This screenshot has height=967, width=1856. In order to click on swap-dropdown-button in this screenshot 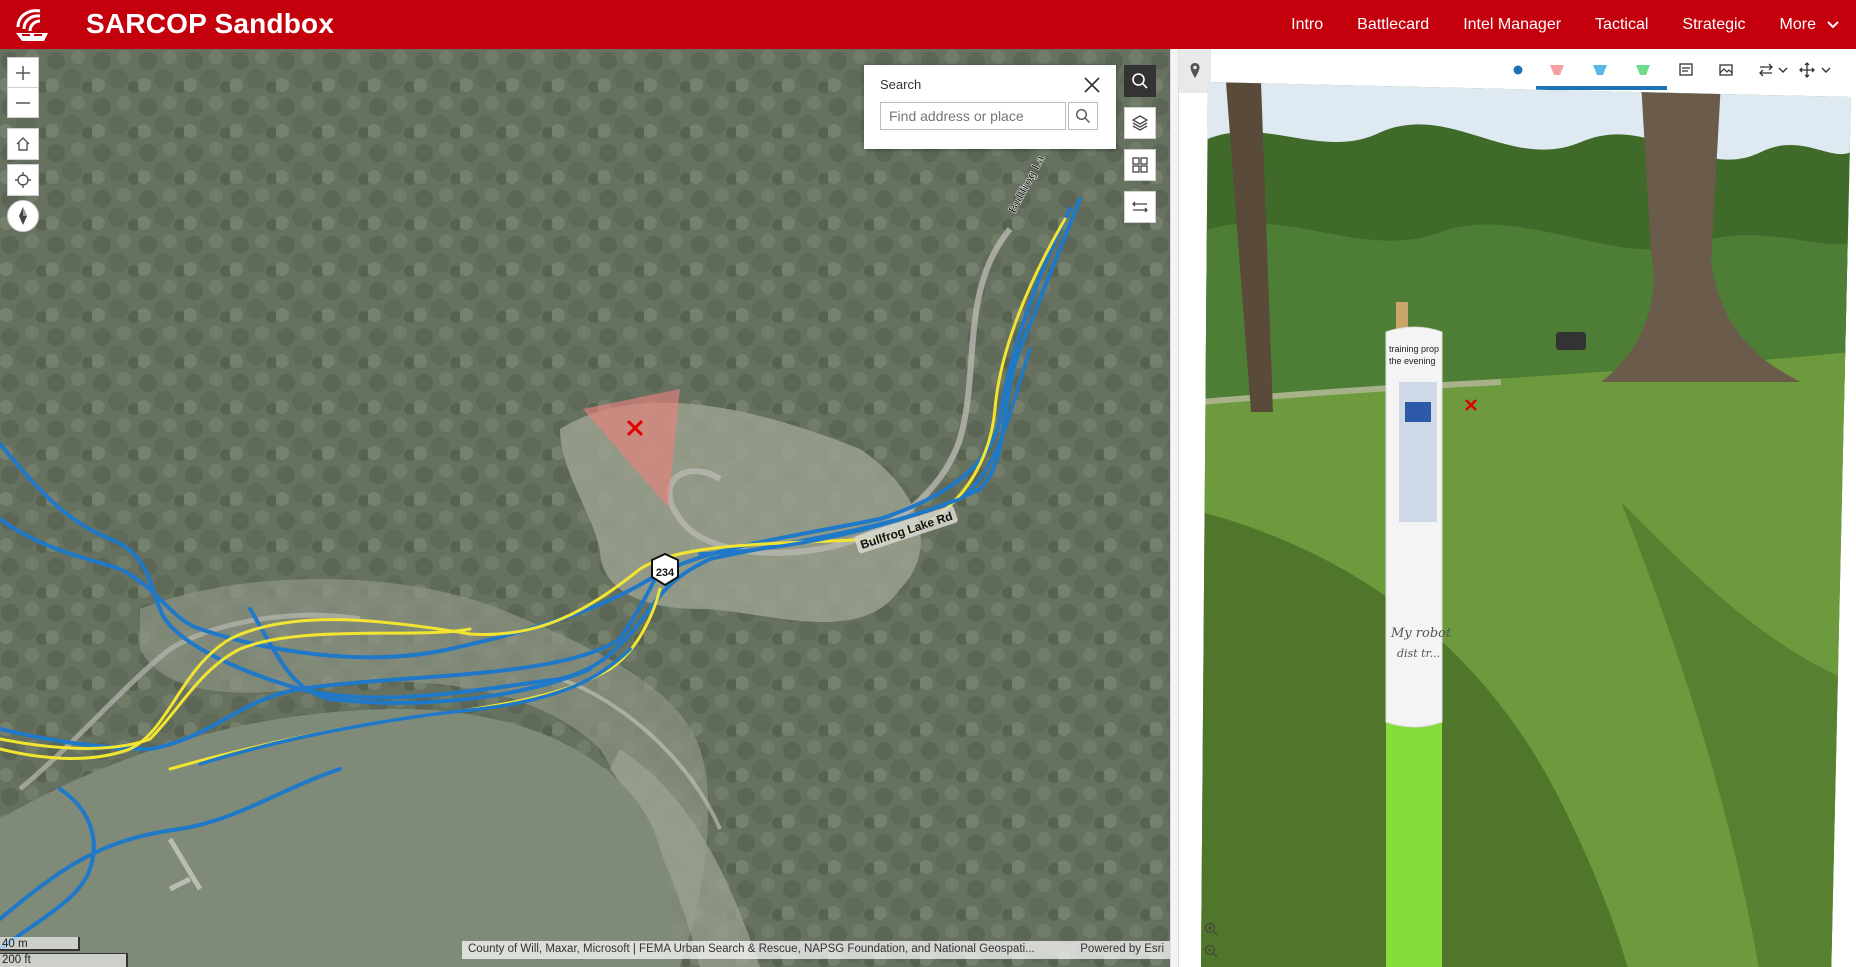, I will do `click(1783, 70)`.